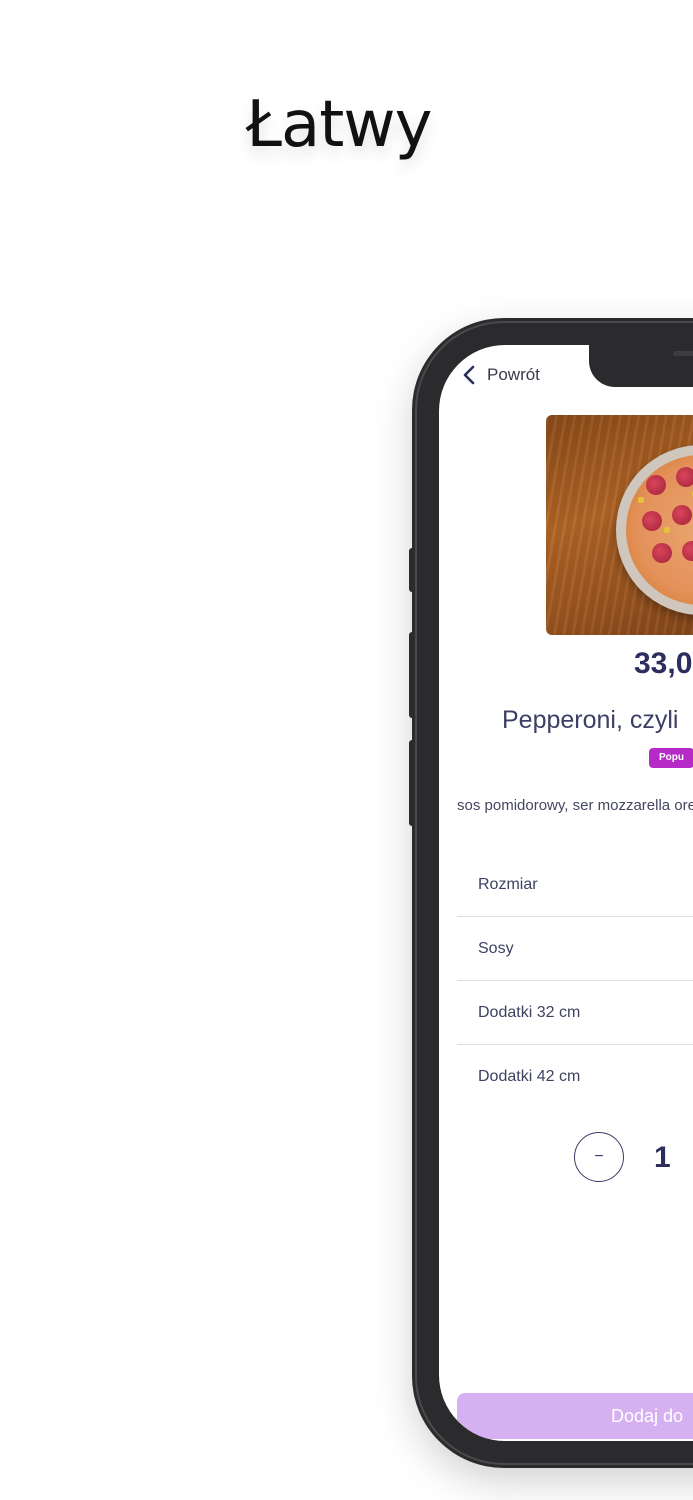 The height and width of the screenshot is (1500, 693). Describe the element at coordinates (411, 675) in the screenshot. I see `phone-volume-up-button` at that location.